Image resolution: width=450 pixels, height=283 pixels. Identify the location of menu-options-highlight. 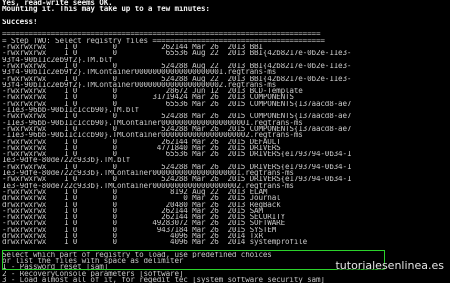
(193, 260).